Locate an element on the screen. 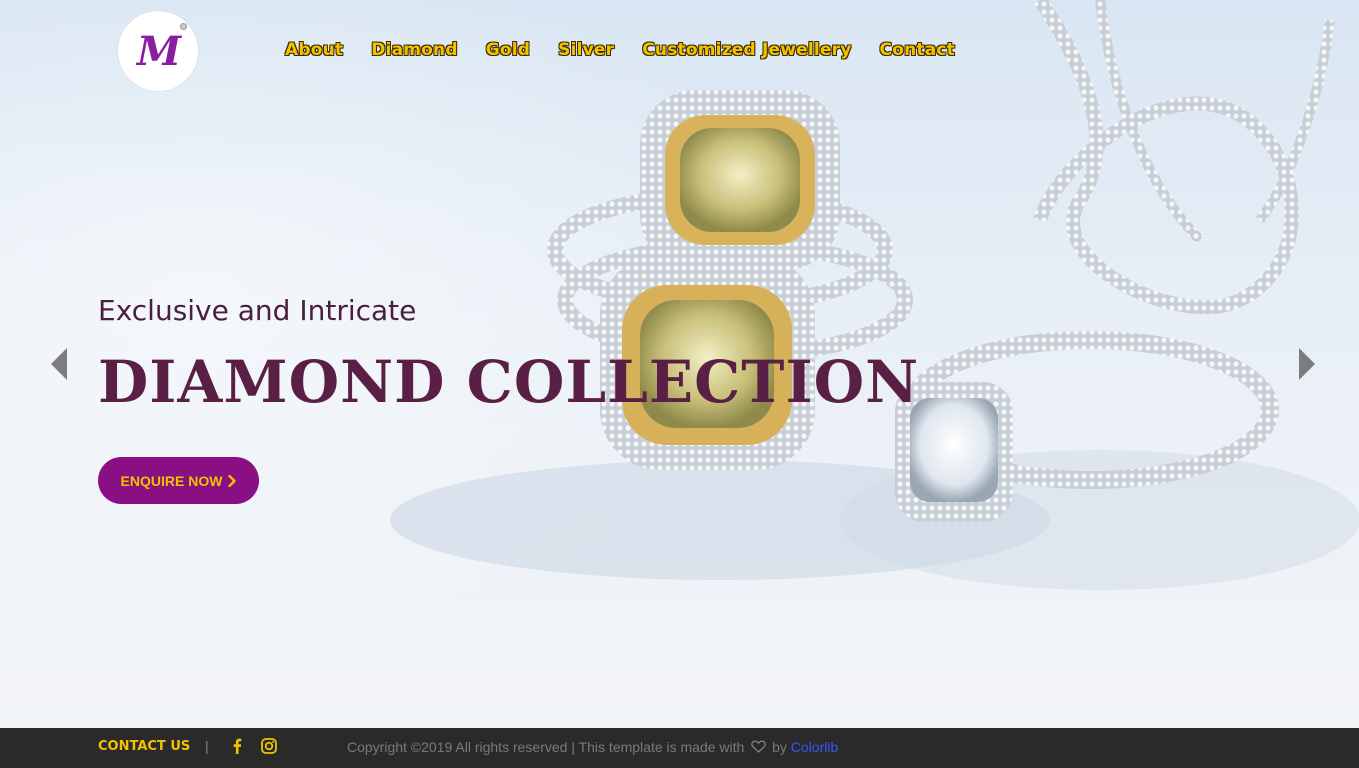  heart-outline-icon is located at coordinates (758, 746).